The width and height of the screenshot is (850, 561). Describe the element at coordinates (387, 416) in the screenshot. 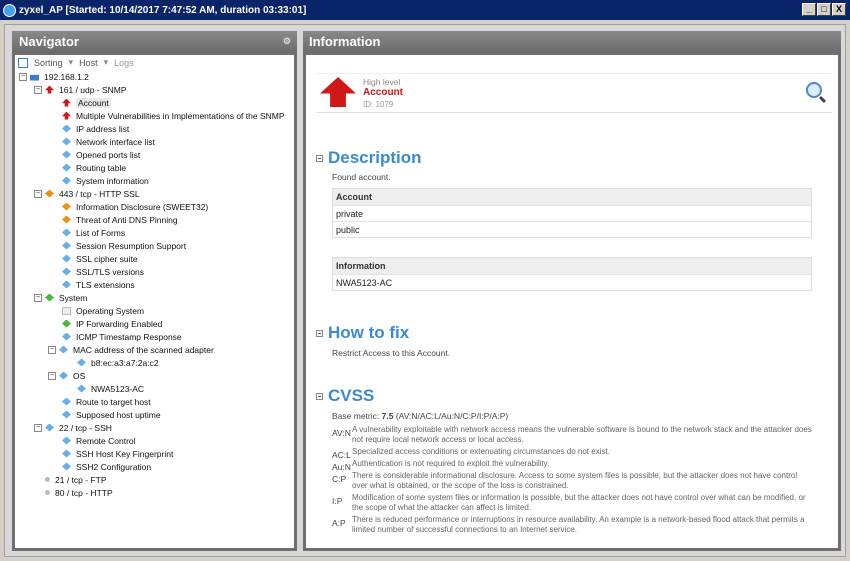

I see `cvss-base-score: 7.5` at that location.